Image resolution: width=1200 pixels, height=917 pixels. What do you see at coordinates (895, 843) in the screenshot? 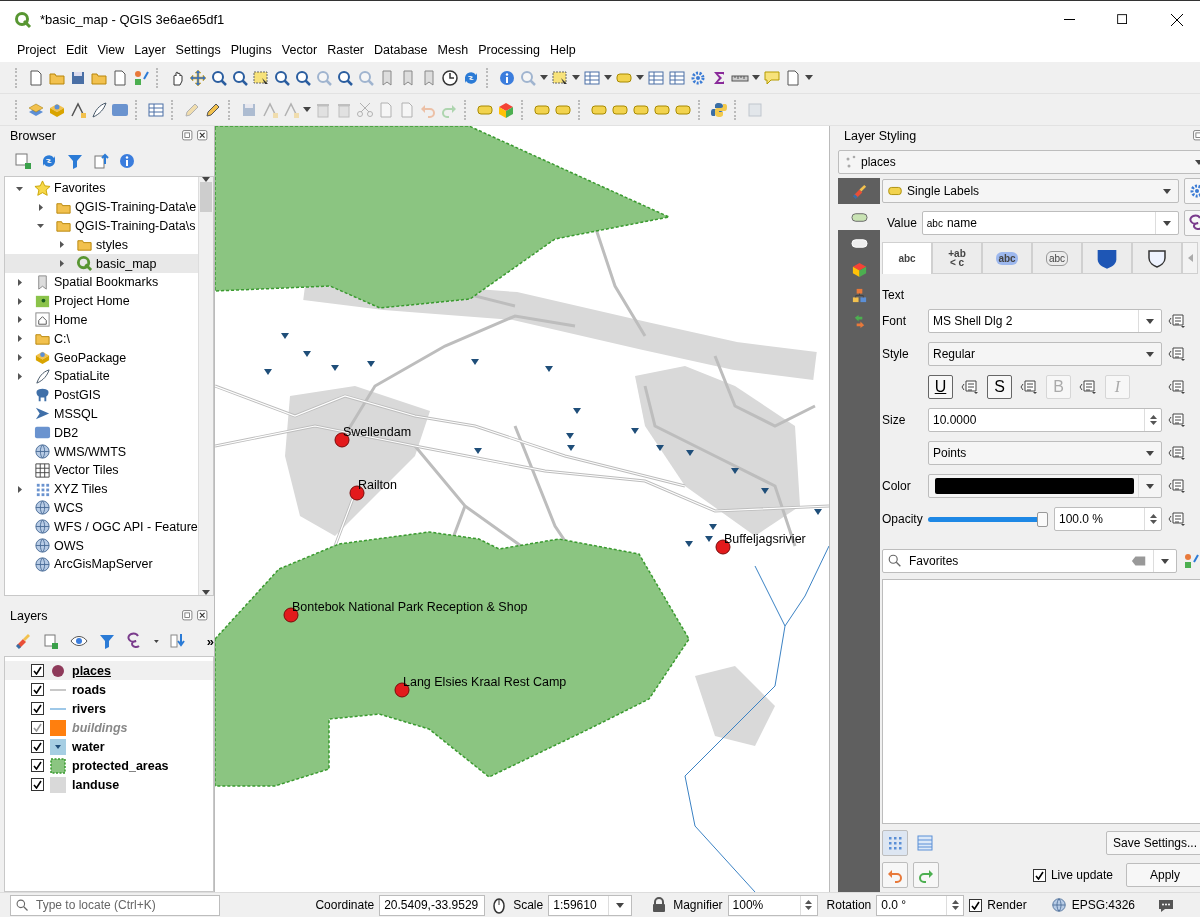
I see `icon-view-button` at bounding box center [895, 843].